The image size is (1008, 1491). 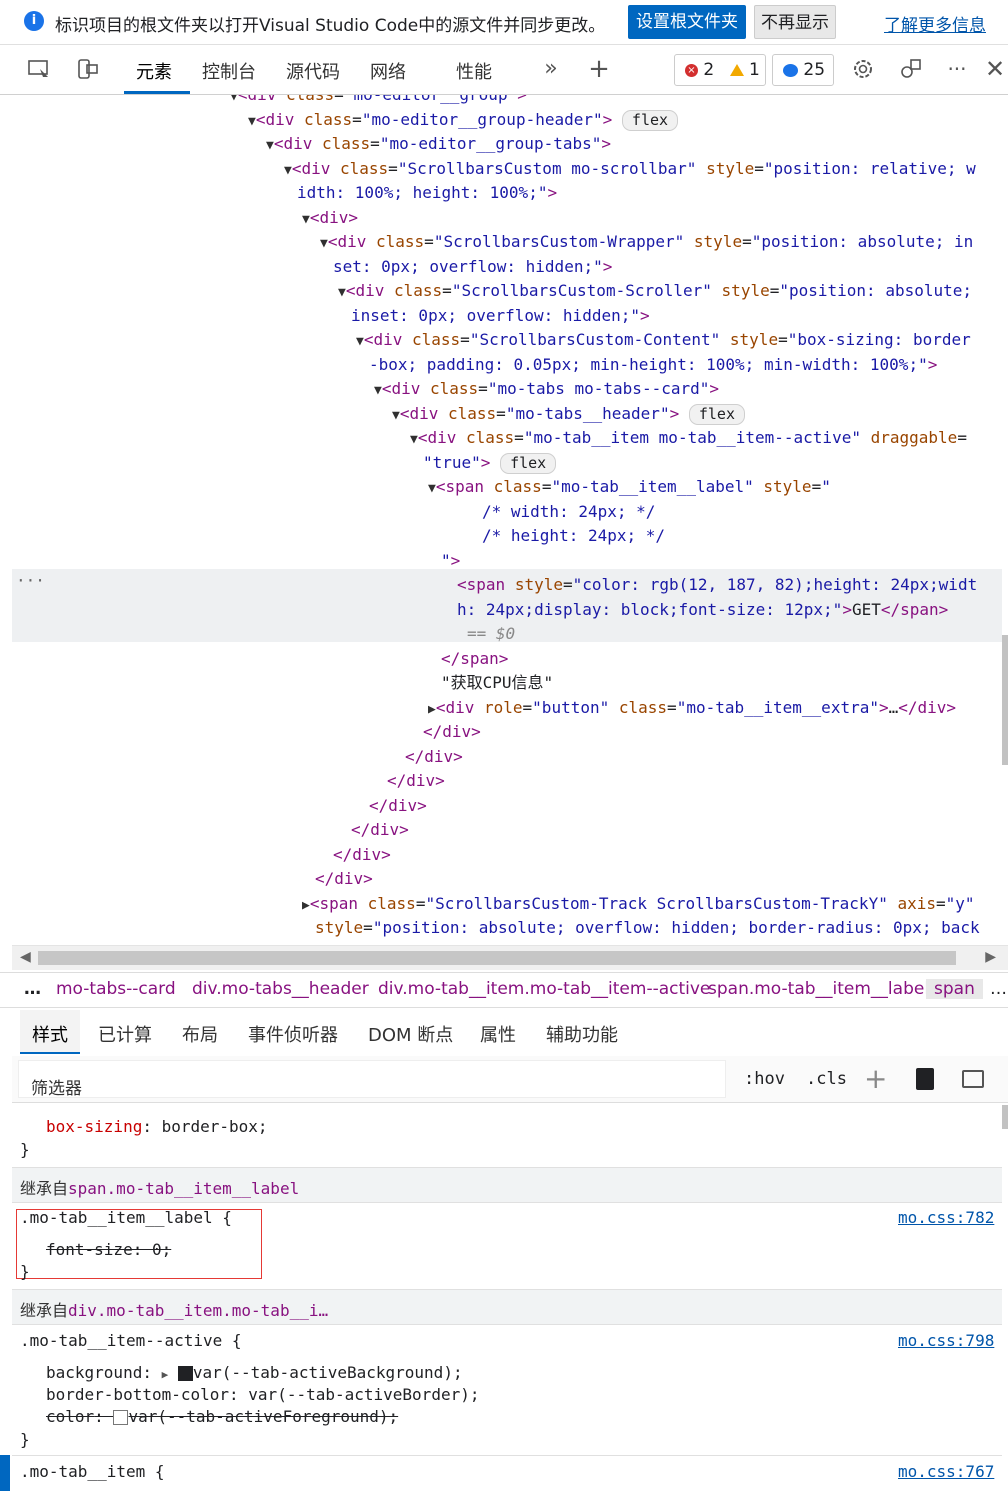 I want to click on tab-properties: 属性, so click(x=498, y=1034).